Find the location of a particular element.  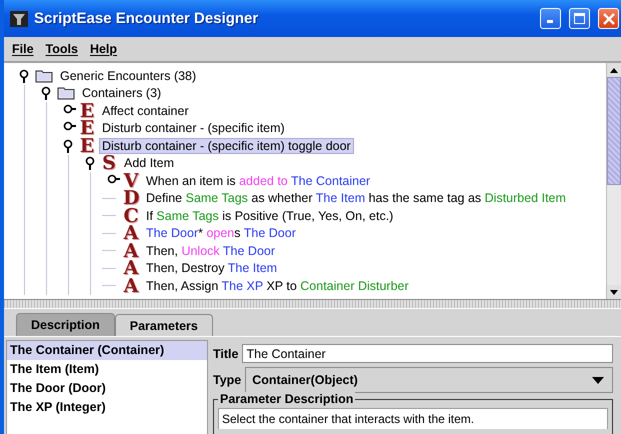

node-type-icon: S is located at coordinates (109, 163).